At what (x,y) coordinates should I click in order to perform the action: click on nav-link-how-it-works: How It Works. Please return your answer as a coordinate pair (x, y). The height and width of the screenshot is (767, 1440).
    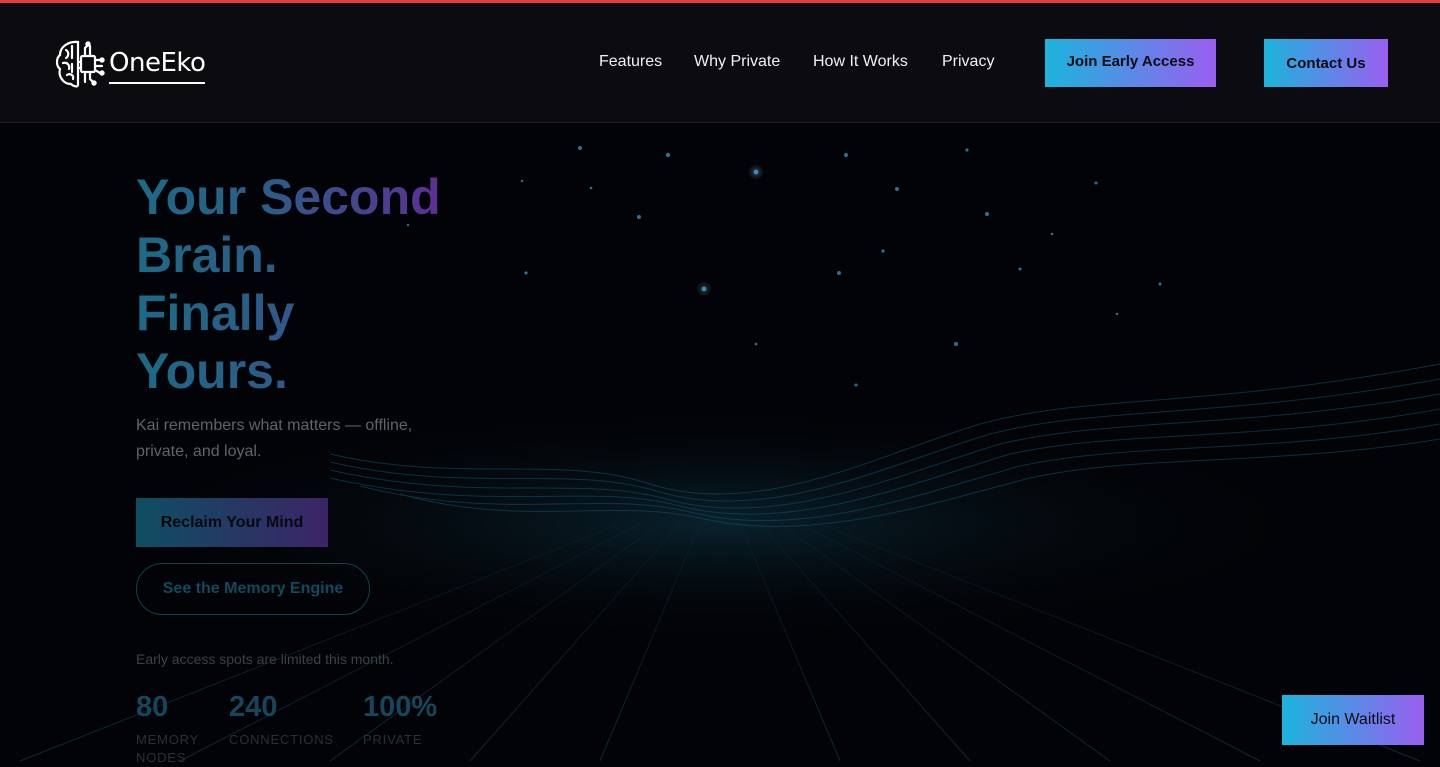
    Looking at the image, I should click on (860, 62).